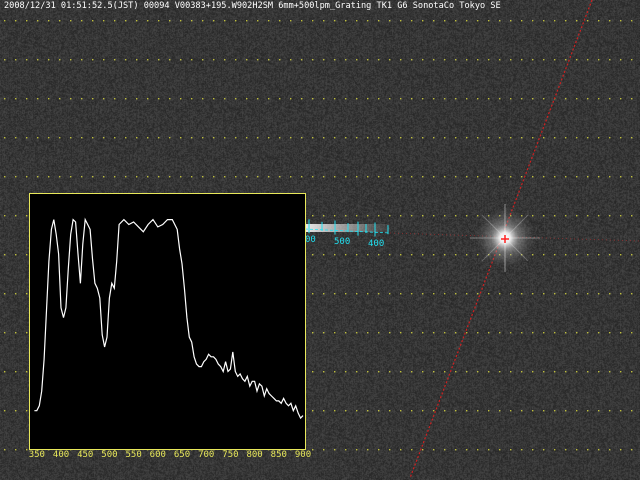 Image resolution: width=640 pixels, height=480 pixels. Describe the element at coordinates (254, 455) in the screenshot. I see `x-tick-label: 800` at that location.